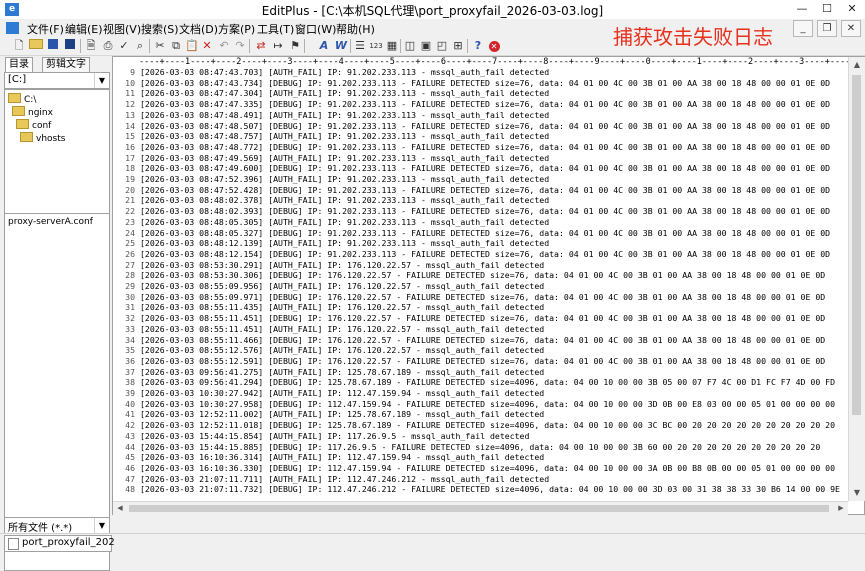 Image resolution: width=865 pixels, height=571 pixels. Describe the element at coordinates (57, 151) in the screenshot. I see `folder-tree: C:\ nginx conf vhosts` at that location.